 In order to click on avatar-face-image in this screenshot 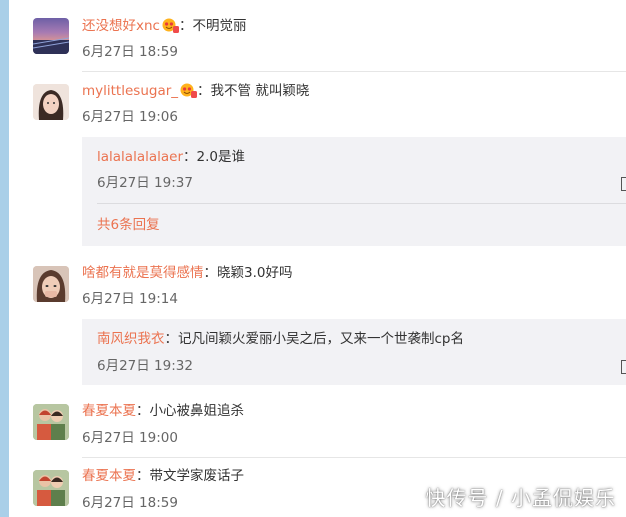, I will do `click(51, 284)`.